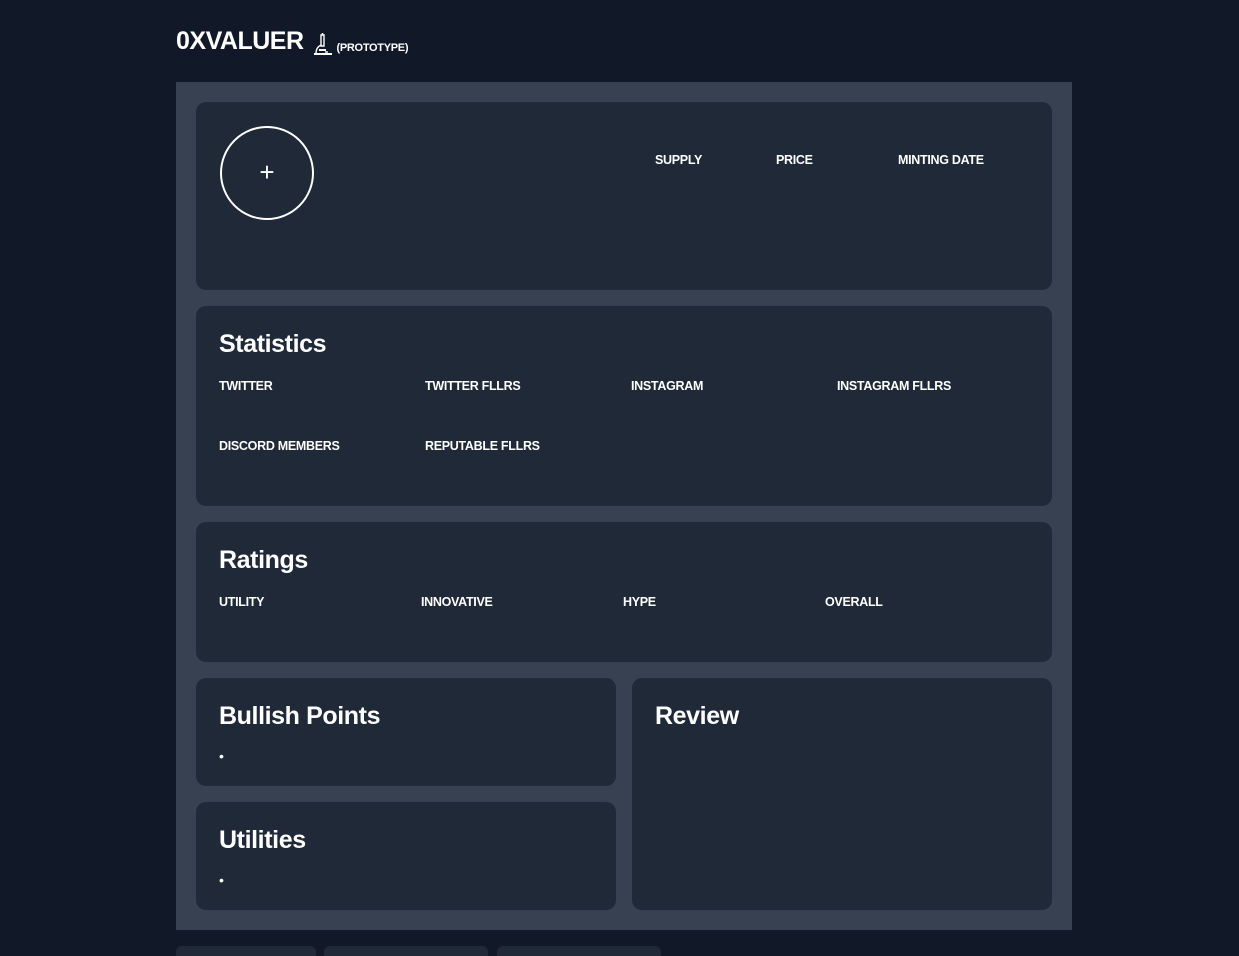 Image resolution: width=1239 pixels, height=956 pixels. What do you see at coordinates (372, 48) in the screenshot?
I see `prototype-tag: (PROTOTYPE)` at bounding box center [372, 48].